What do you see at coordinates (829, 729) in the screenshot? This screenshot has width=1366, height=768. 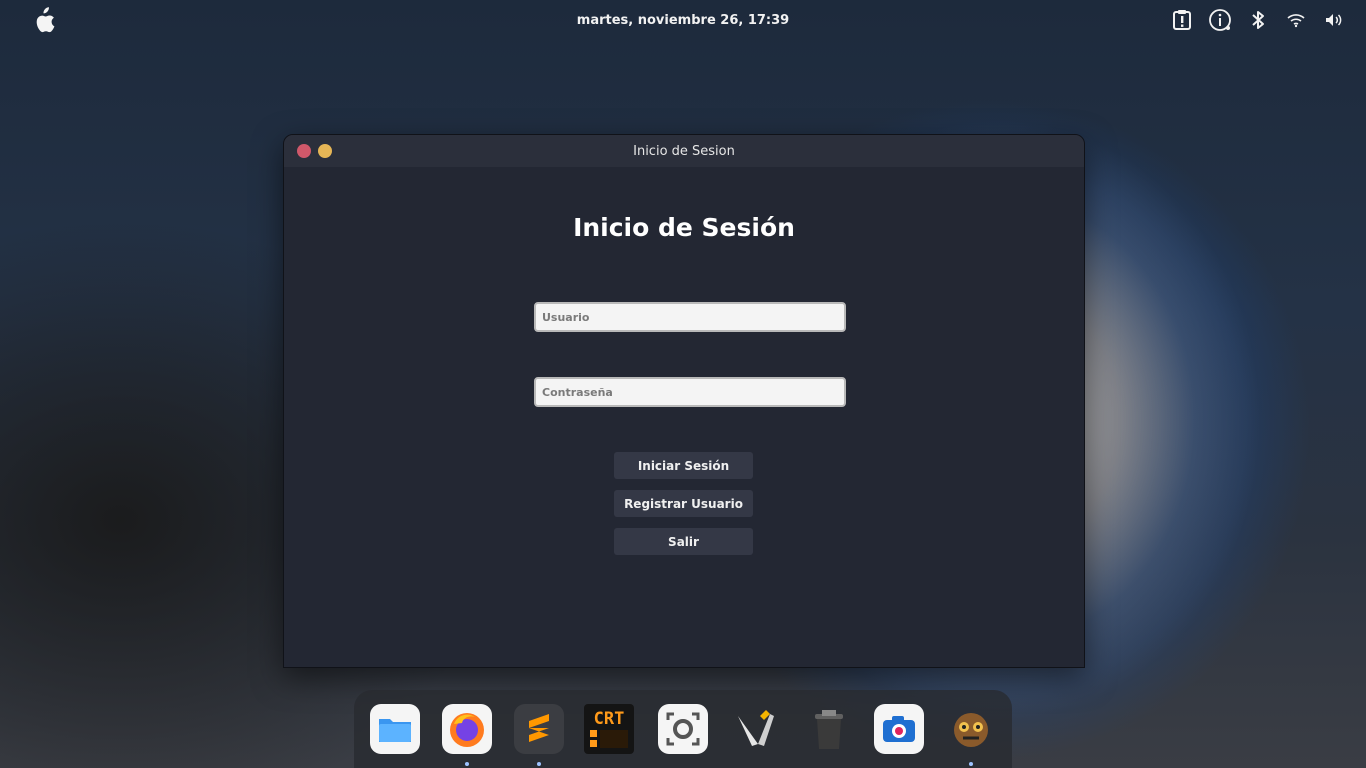 I see `trash-icon` at bounding box center [829, 729].